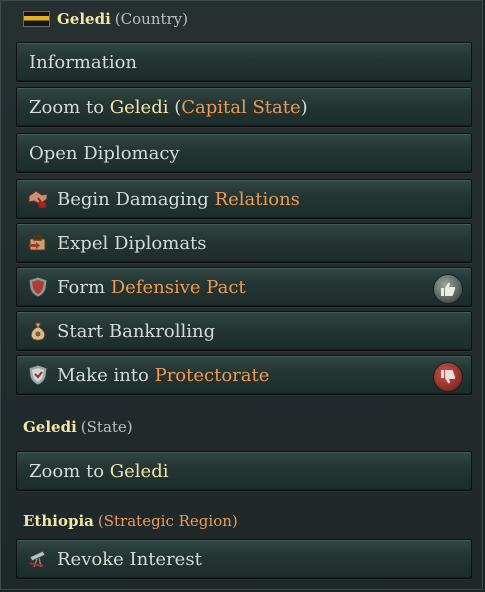 This screenshot has height=592, width=485. Describe the element at coordinates (168, 107) in the screenshot. I see `zoom-to-capital-label: Zoom to Geledi (Capital State)` at that location.